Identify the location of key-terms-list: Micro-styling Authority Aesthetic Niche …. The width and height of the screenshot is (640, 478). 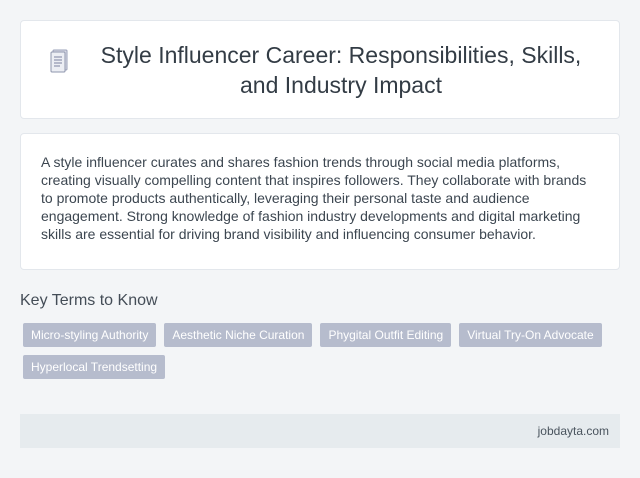
(315, 351).